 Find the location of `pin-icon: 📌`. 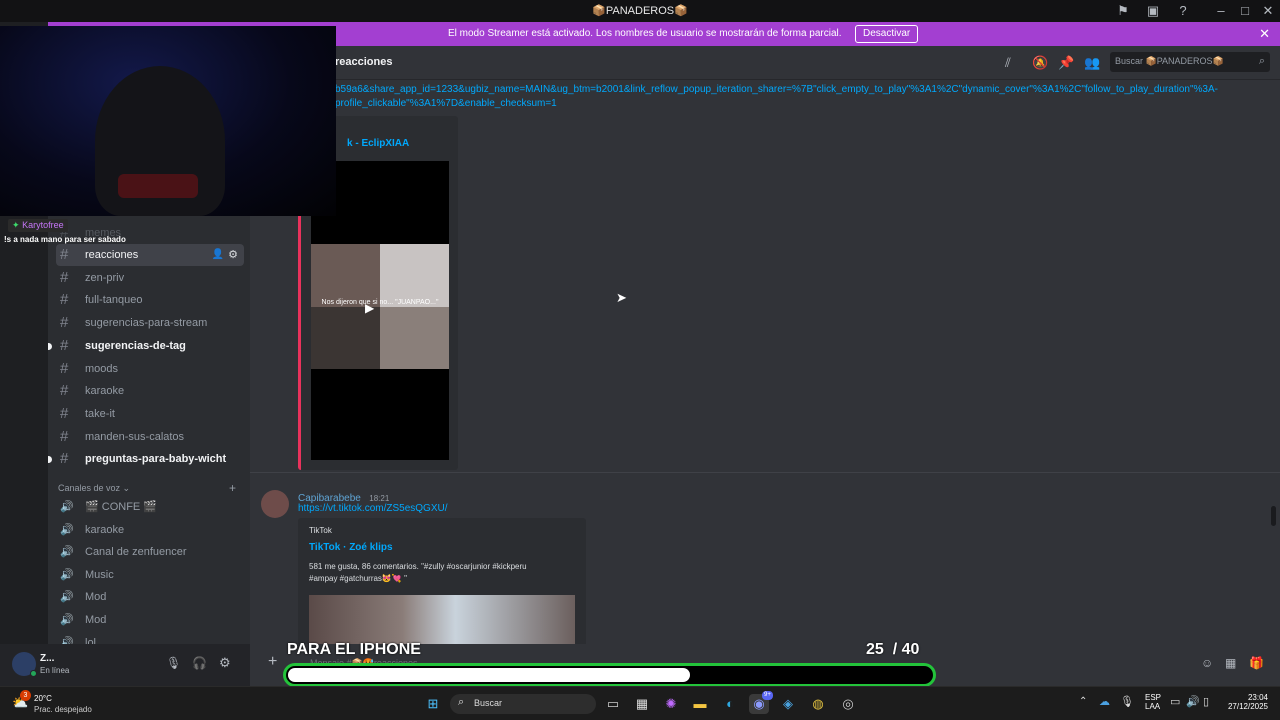

pin-icon: 📌 is located at coordinates (1066, 63).